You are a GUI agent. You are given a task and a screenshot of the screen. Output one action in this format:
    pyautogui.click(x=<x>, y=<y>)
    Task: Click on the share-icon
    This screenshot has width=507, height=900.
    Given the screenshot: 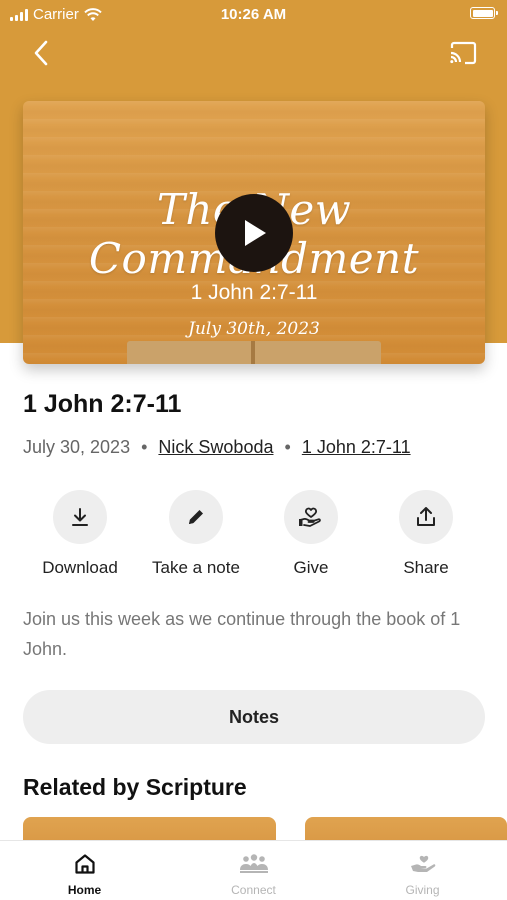 What is the action you would take?
    pyautogui.click(x=426, y=516)
    